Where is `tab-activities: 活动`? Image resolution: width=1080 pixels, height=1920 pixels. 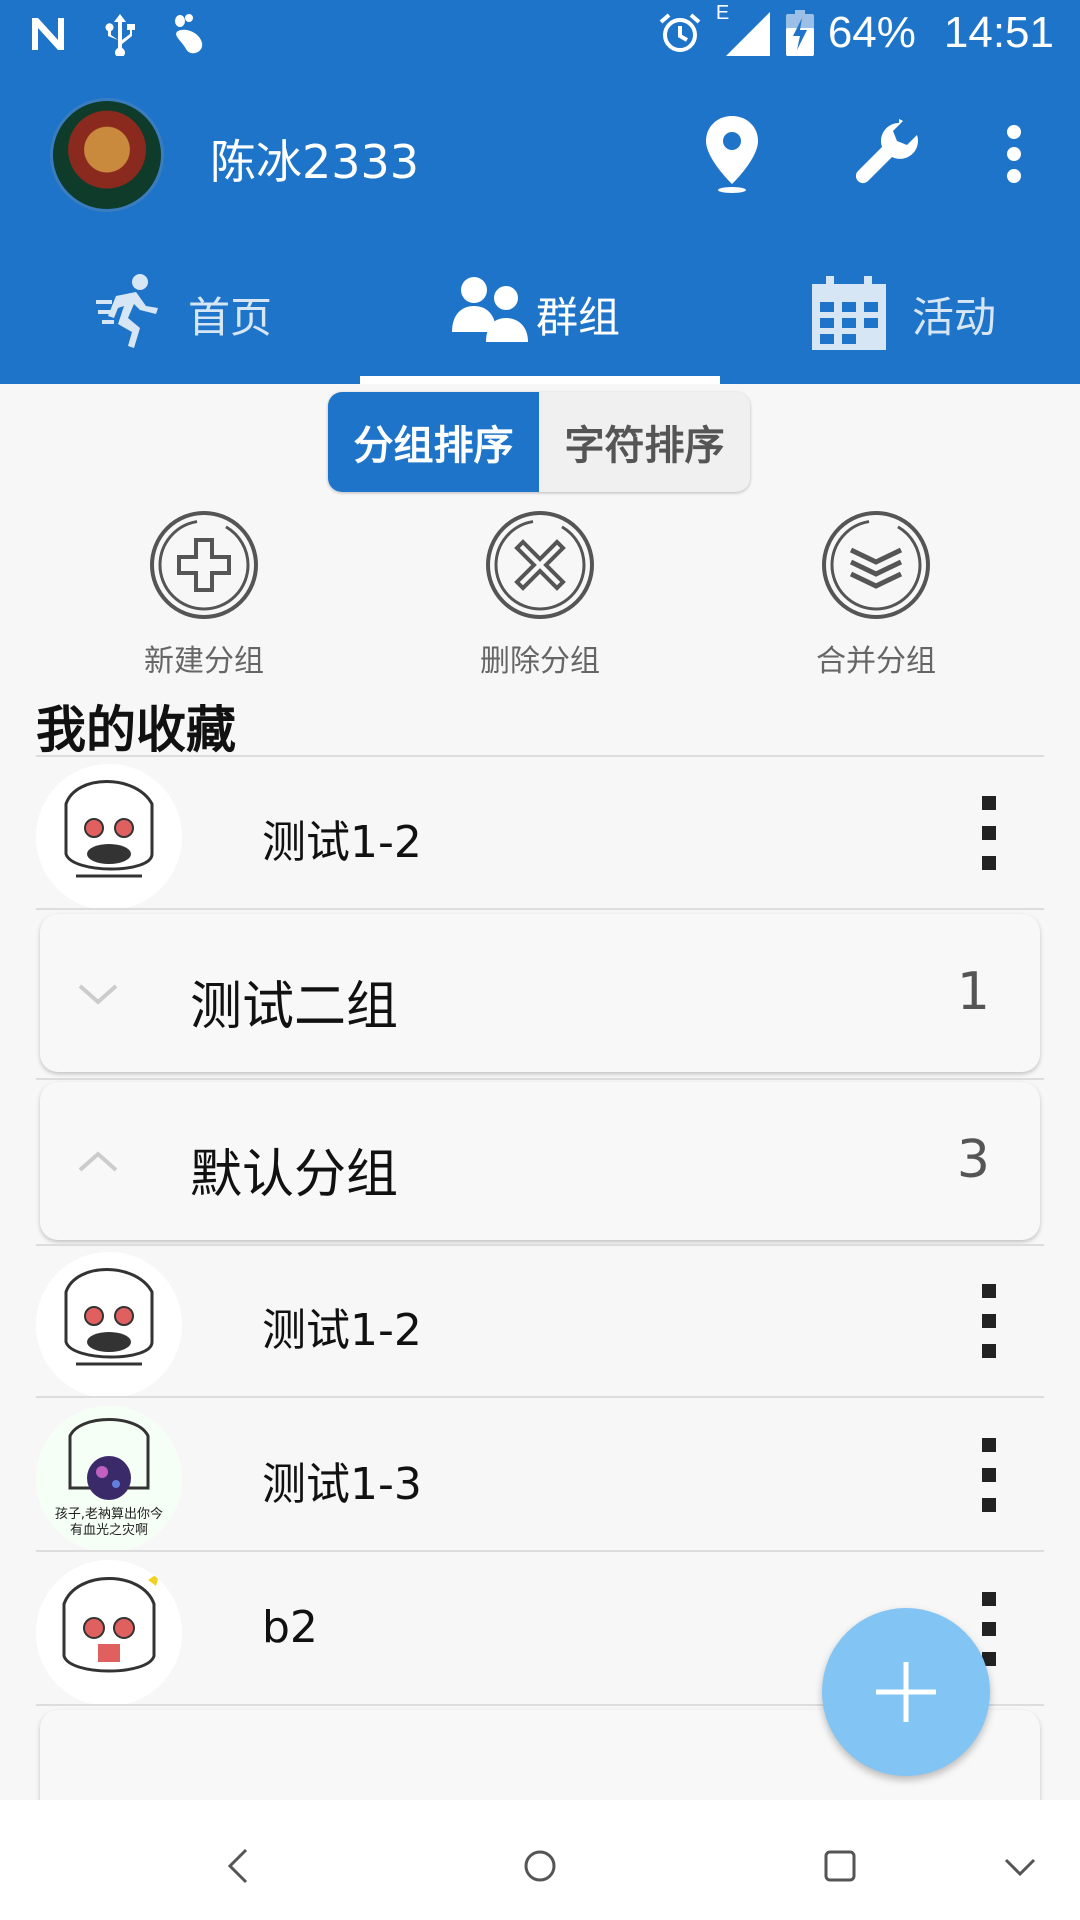
tab-activities: 活动 is located at coordinates (904, 317).